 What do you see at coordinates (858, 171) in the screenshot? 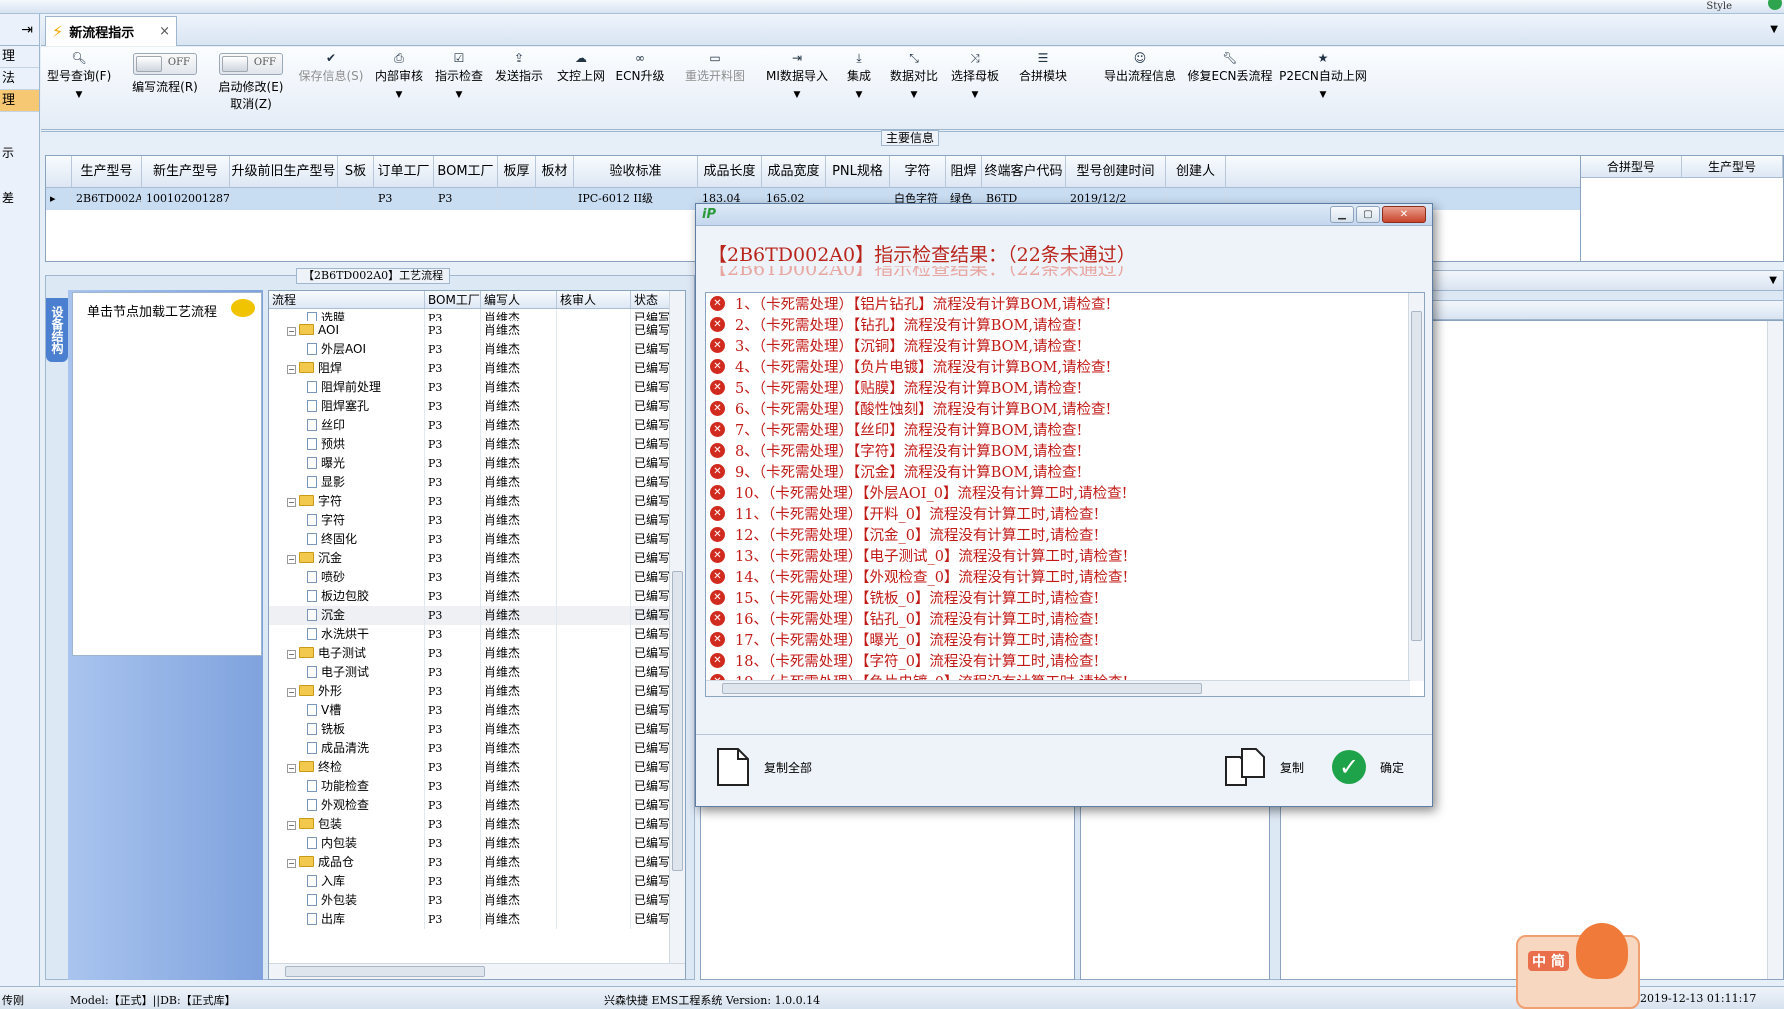
I see `main-info-col-header: PNL规格` at bounding box center [858, 171].